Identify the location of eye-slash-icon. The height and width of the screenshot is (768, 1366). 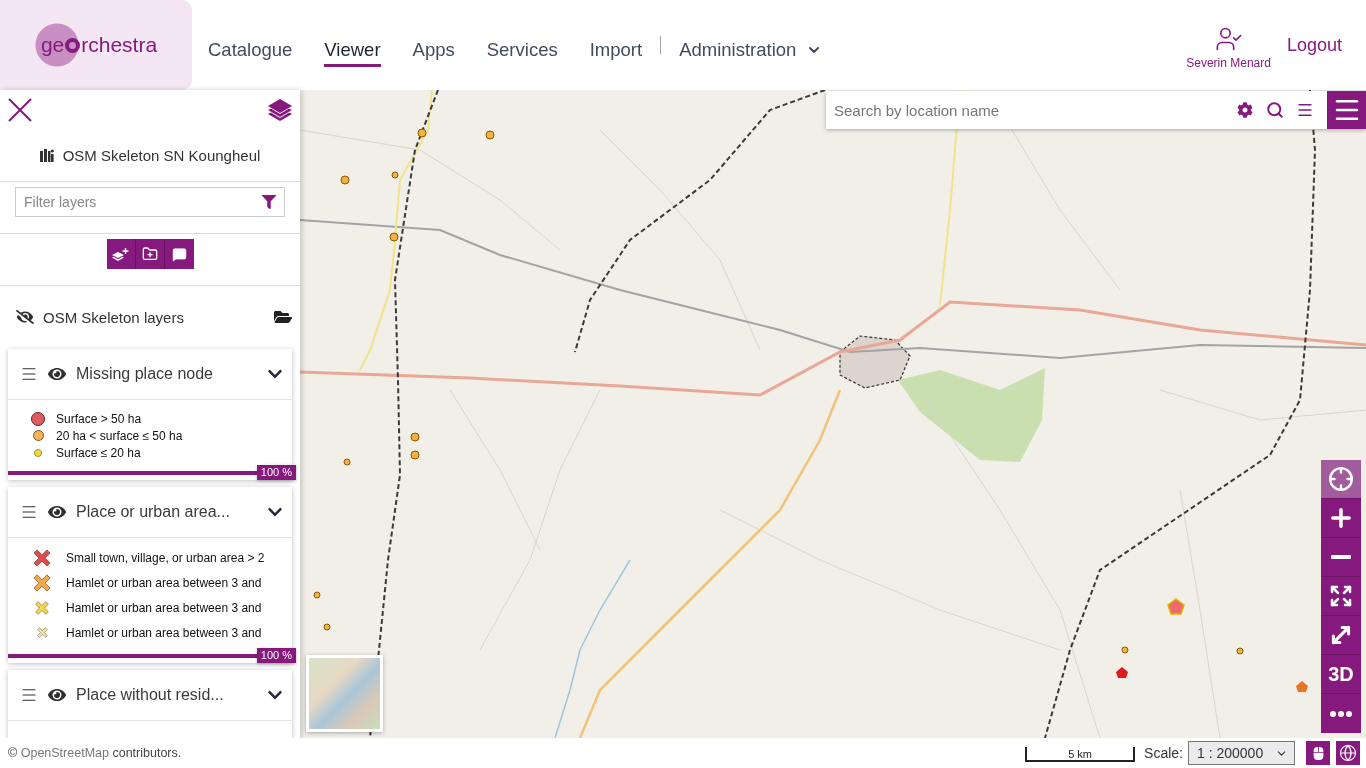
(25, 317).